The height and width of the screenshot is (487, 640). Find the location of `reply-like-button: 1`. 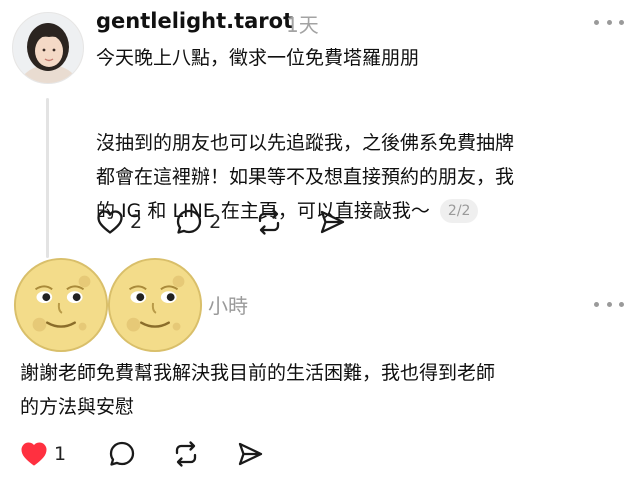

reply-like-button: 1 is located at coordinates (43, 454).